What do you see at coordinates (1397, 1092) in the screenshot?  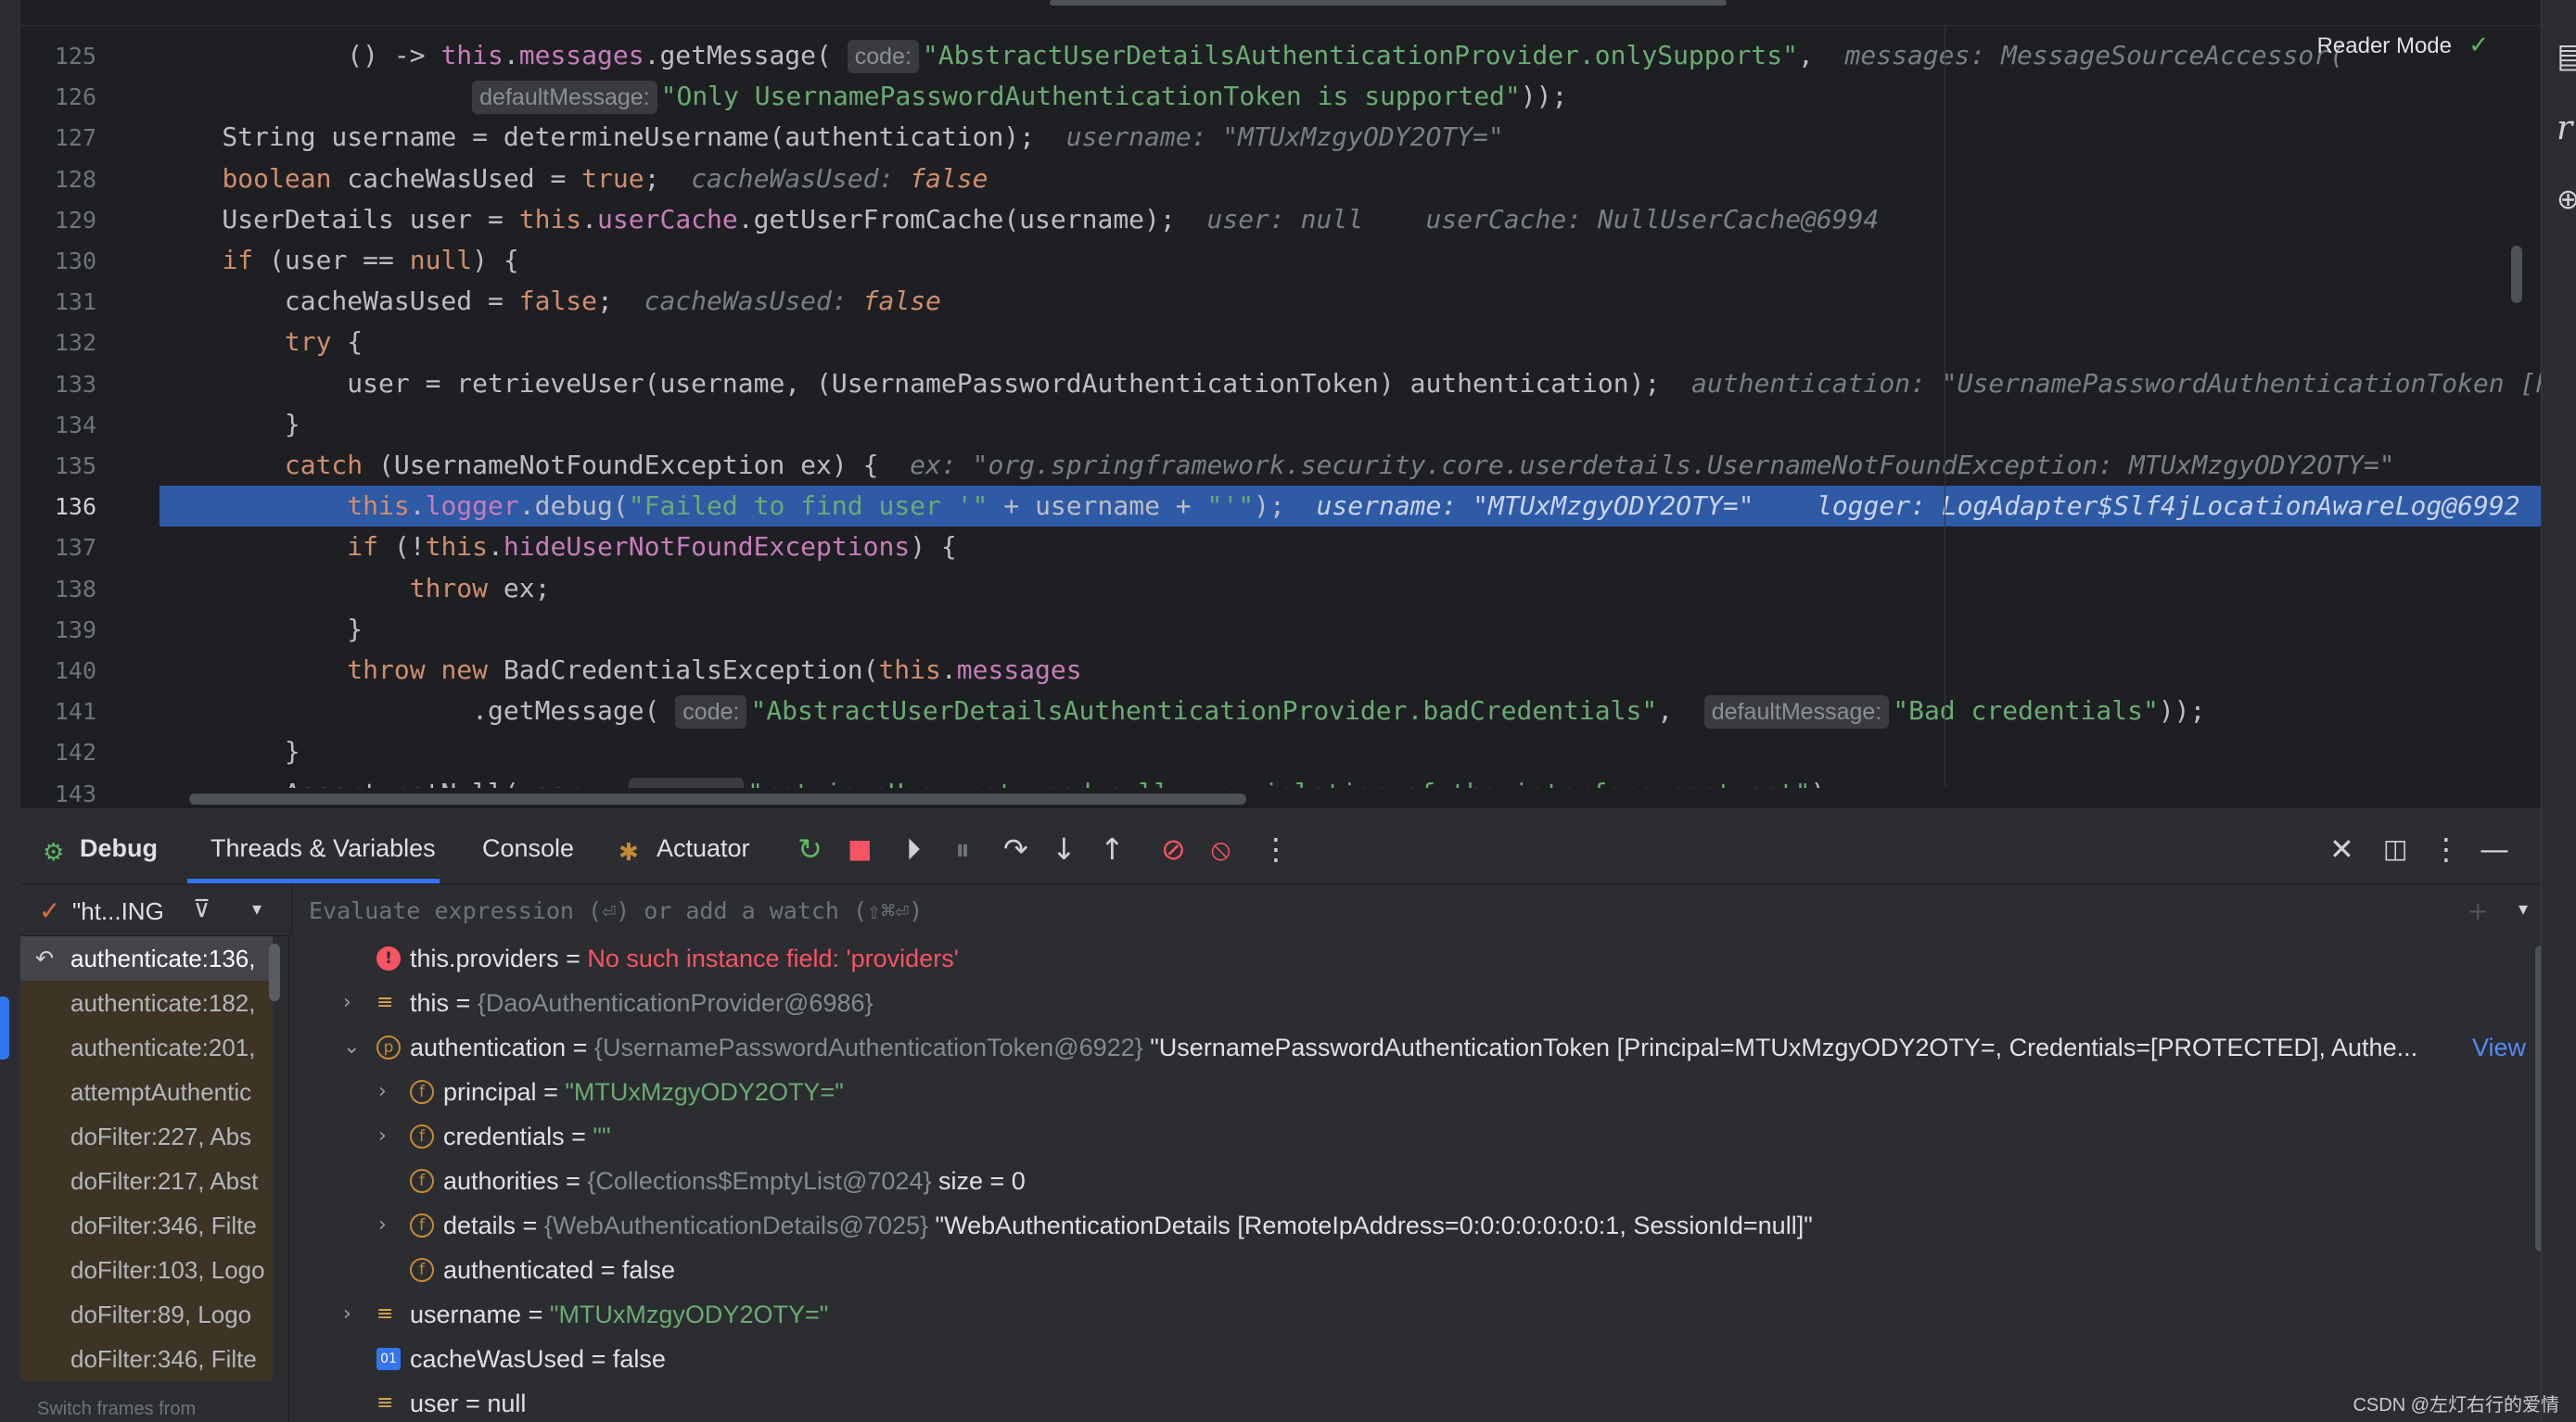 I see `var-row-principal: › f principal = "MTUxMzgyODY2OTY="` at bounding box center [1397, 1092].